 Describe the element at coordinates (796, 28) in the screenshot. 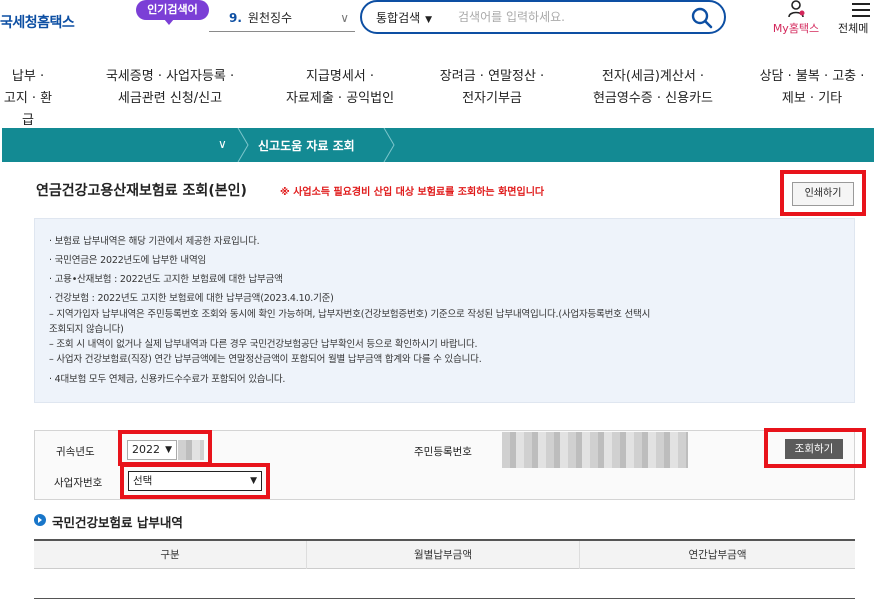

I see `my-hometax-label: My홈택스` at that location.